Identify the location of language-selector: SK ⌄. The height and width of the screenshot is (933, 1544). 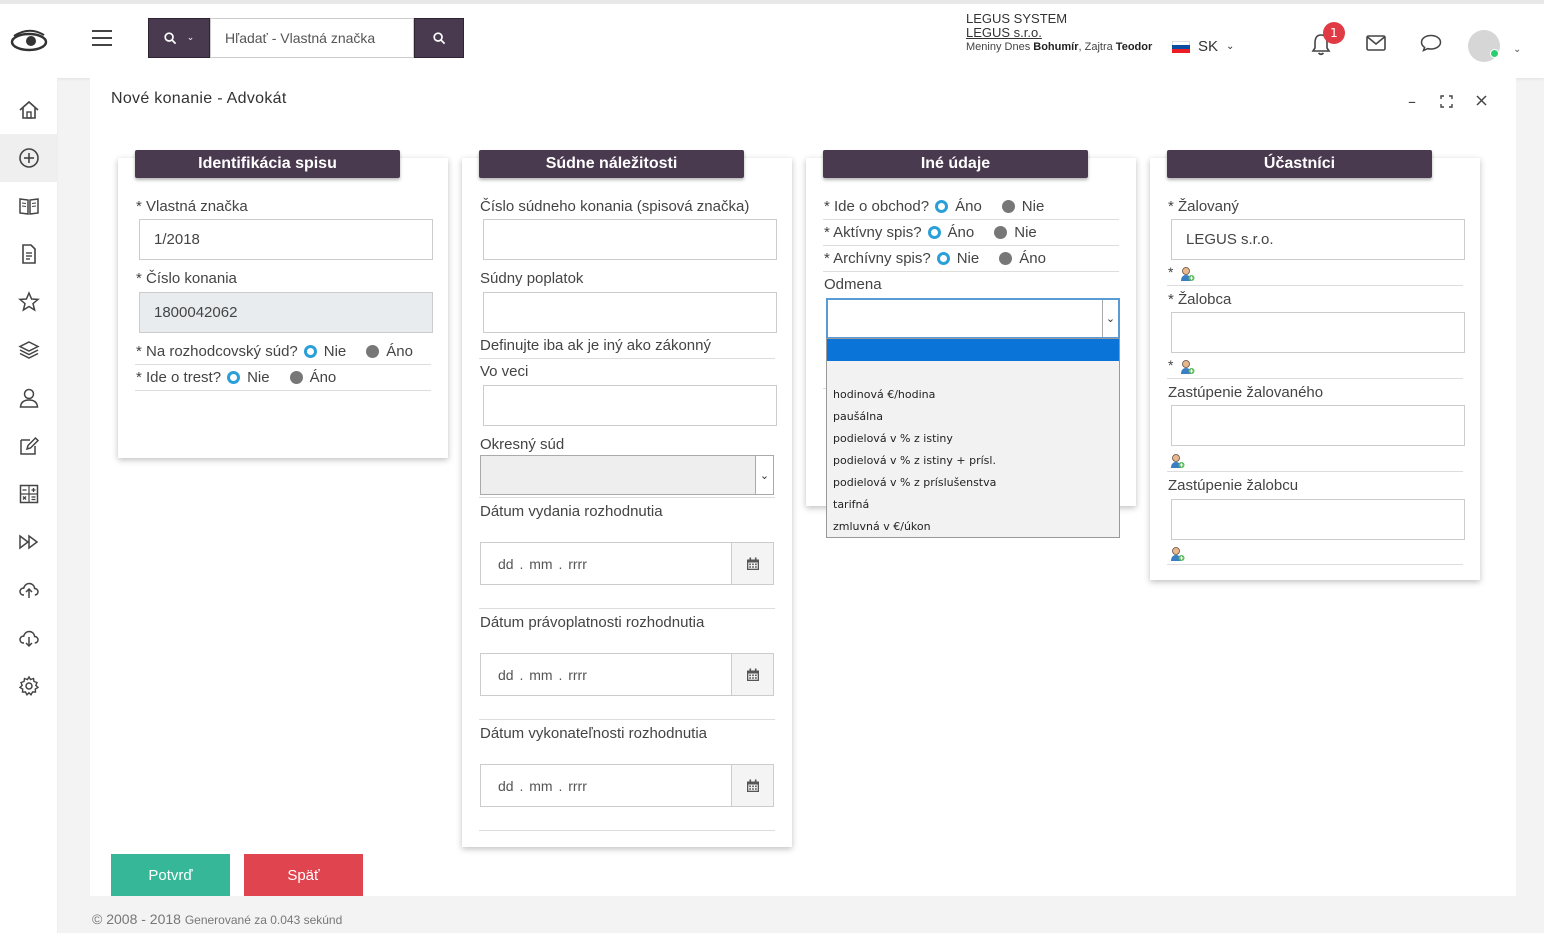
(1203, 46).